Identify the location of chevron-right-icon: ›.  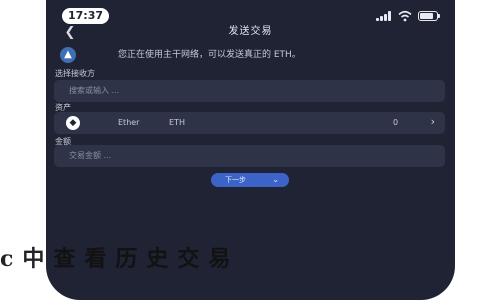
(432, 121).